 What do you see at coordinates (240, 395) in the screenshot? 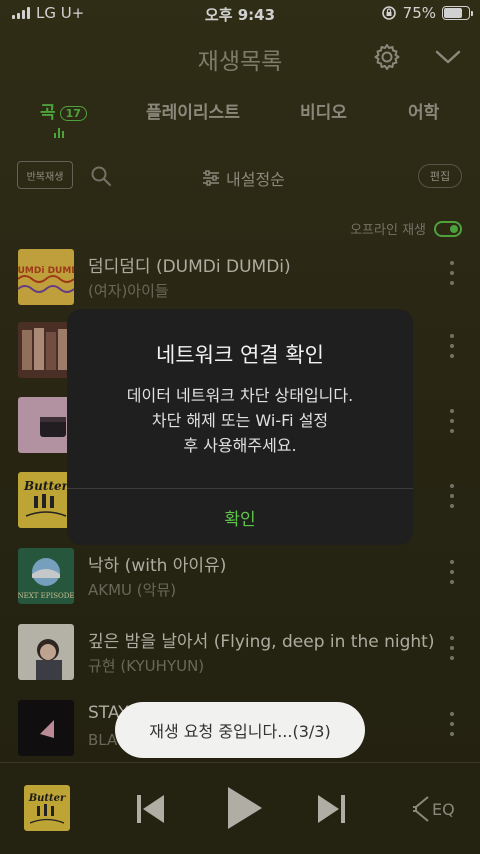
I see `dialog-message-line: 데이터 네트워크 차단 상태입니다.` at bounding box center [240, 395].